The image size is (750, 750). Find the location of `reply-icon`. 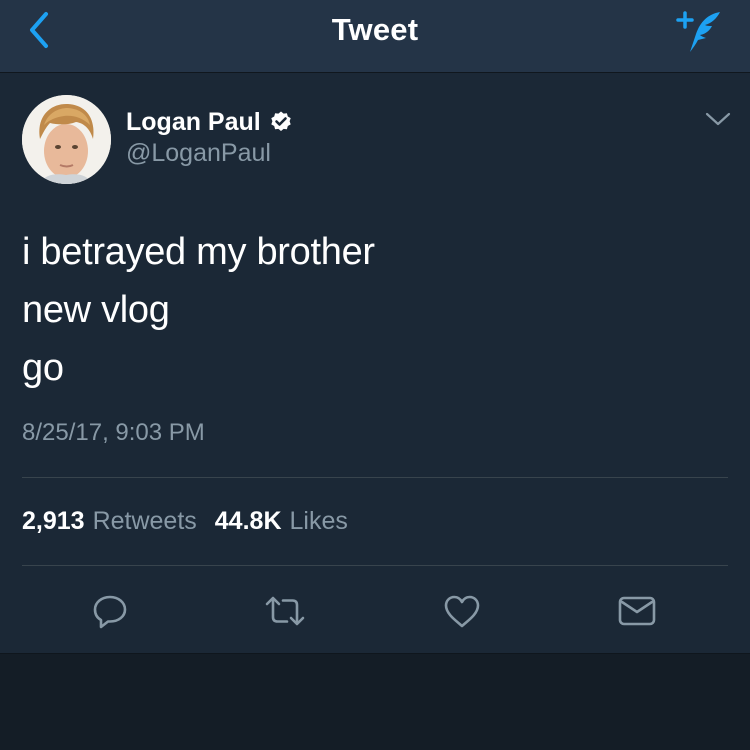

reply-icon is located at coordinates (110, 612).